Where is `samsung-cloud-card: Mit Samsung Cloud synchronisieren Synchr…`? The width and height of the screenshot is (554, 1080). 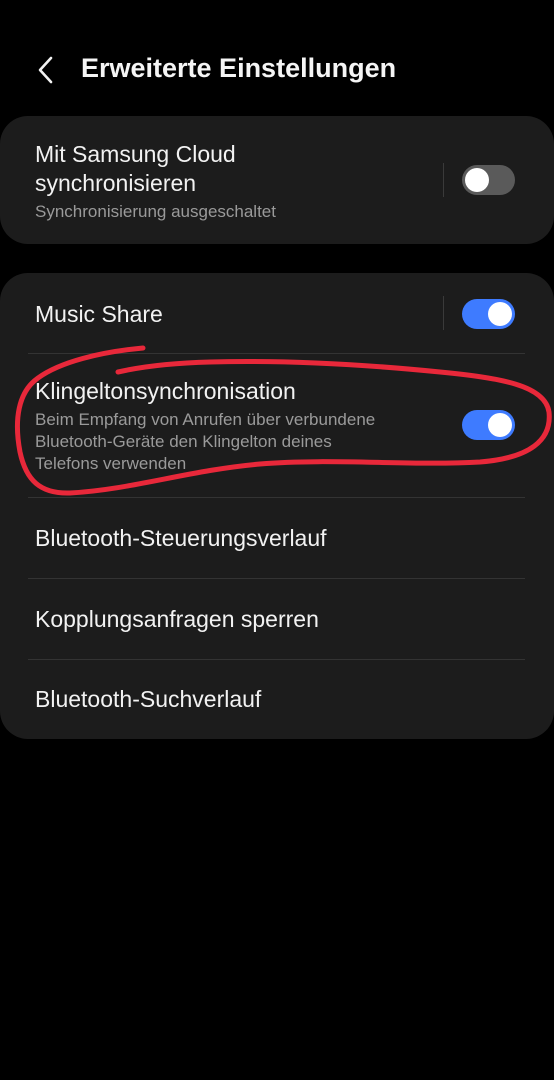 samsung-cloud-card: Mit Samsung Cloud synchronisieren Synchr… is located at coordinates (277, 180).